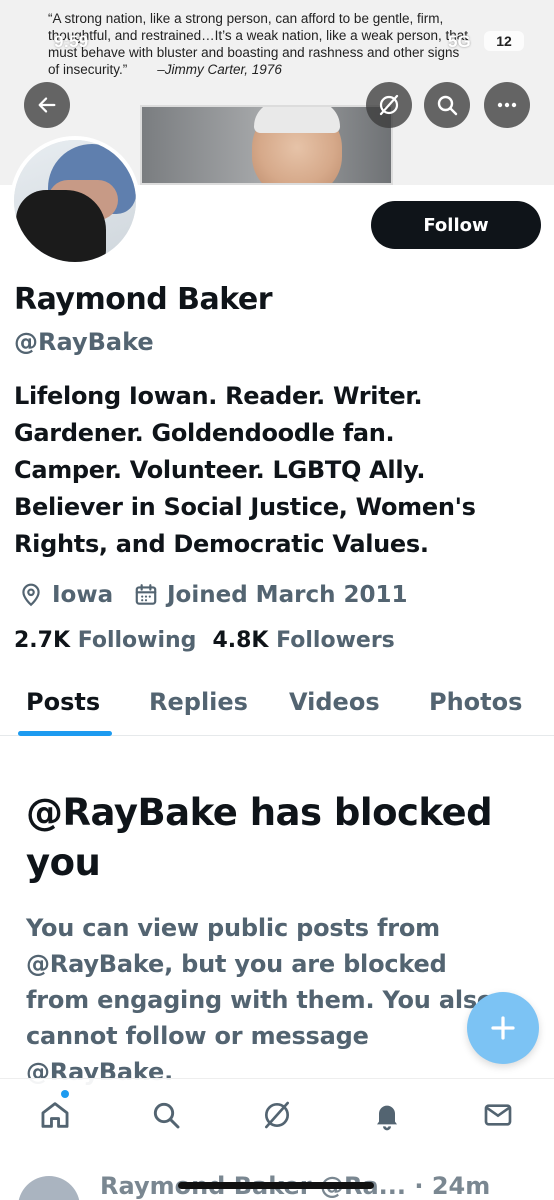  Describe the element at coordinates (42, 640) in the screenshot. I see `following-count: 2.7K` at that location.